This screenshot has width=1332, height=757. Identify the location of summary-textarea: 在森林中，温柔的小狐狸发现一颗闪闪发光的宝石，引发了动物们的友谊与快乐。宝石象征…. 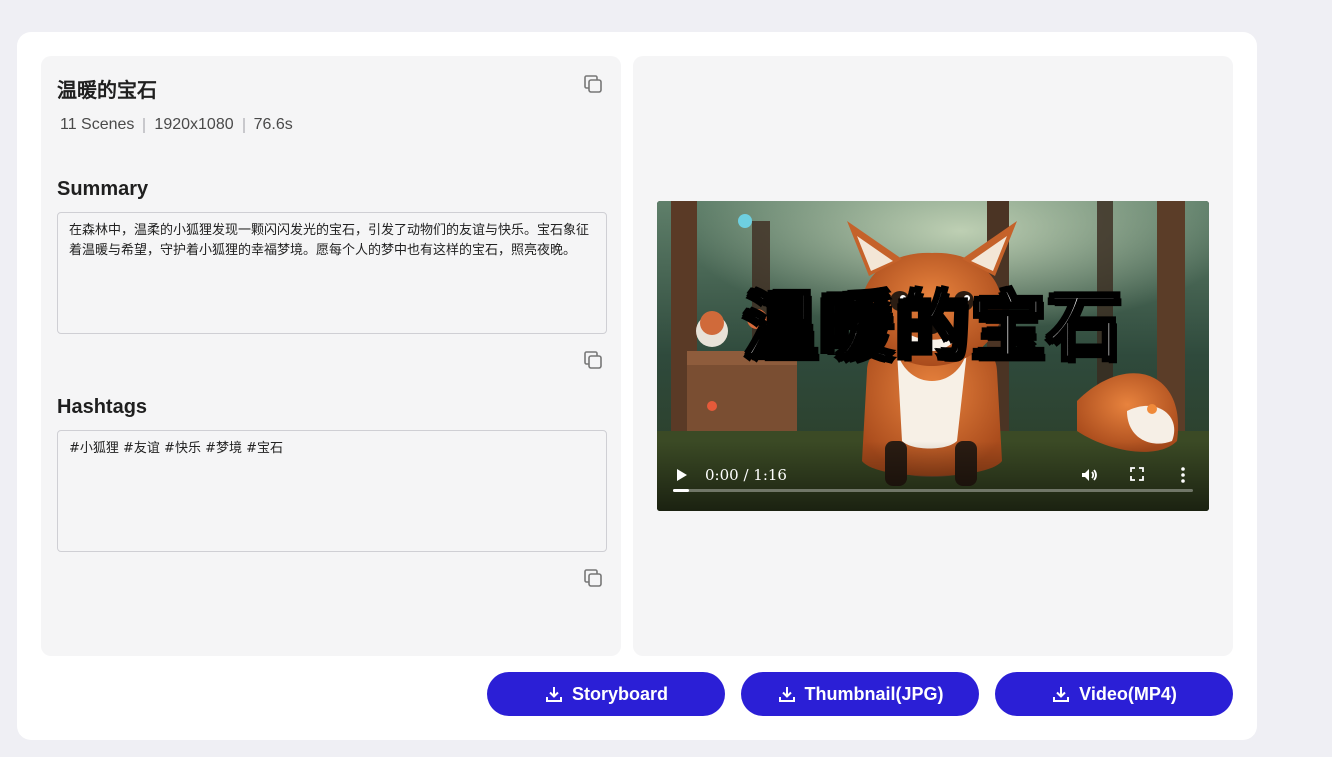
(332, 273).